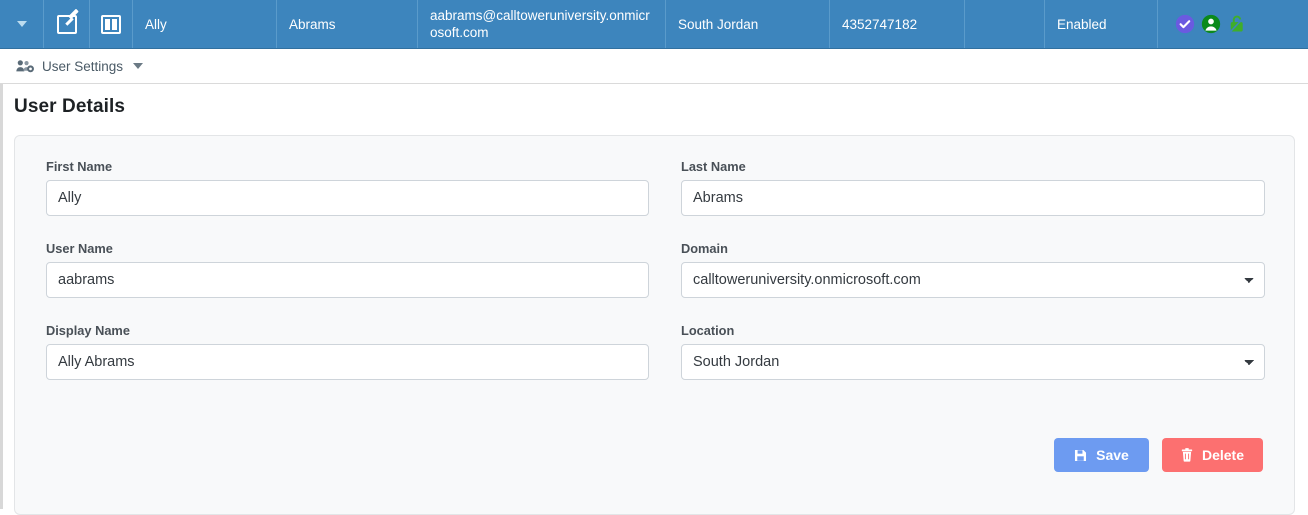 The width and height of the screenshot is (1308, 515). What do you see at coordinates (708, 330) in the screenshot?
I see `location-label: Location` at bounding box center [708, 330].